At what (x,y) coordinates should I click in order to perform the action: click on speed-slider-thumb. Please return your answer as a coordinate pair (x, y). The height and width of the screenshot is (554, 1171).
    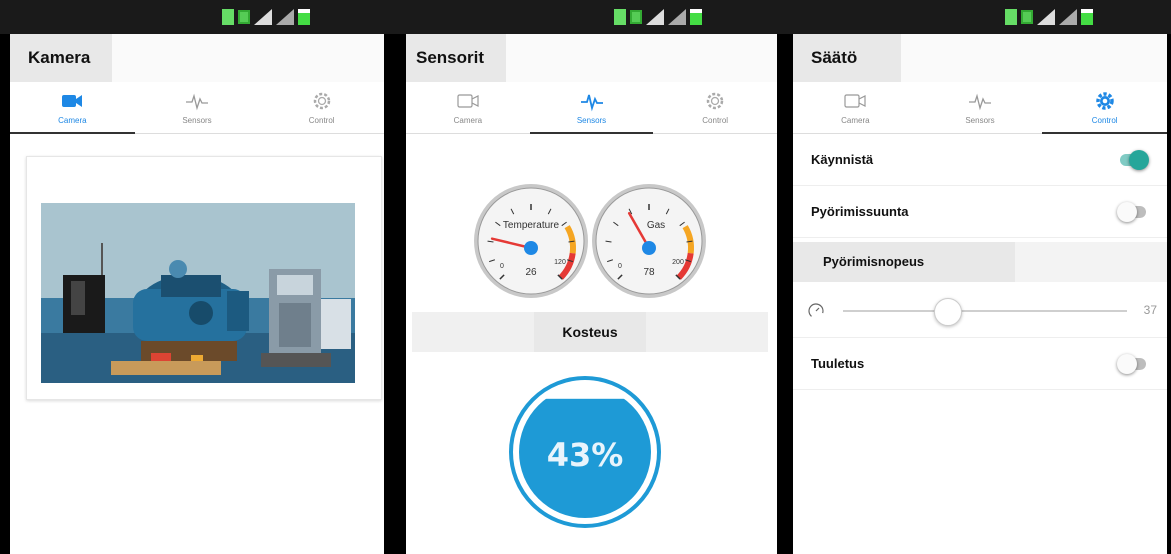
    Looking at the image, I should click on (948, 312).